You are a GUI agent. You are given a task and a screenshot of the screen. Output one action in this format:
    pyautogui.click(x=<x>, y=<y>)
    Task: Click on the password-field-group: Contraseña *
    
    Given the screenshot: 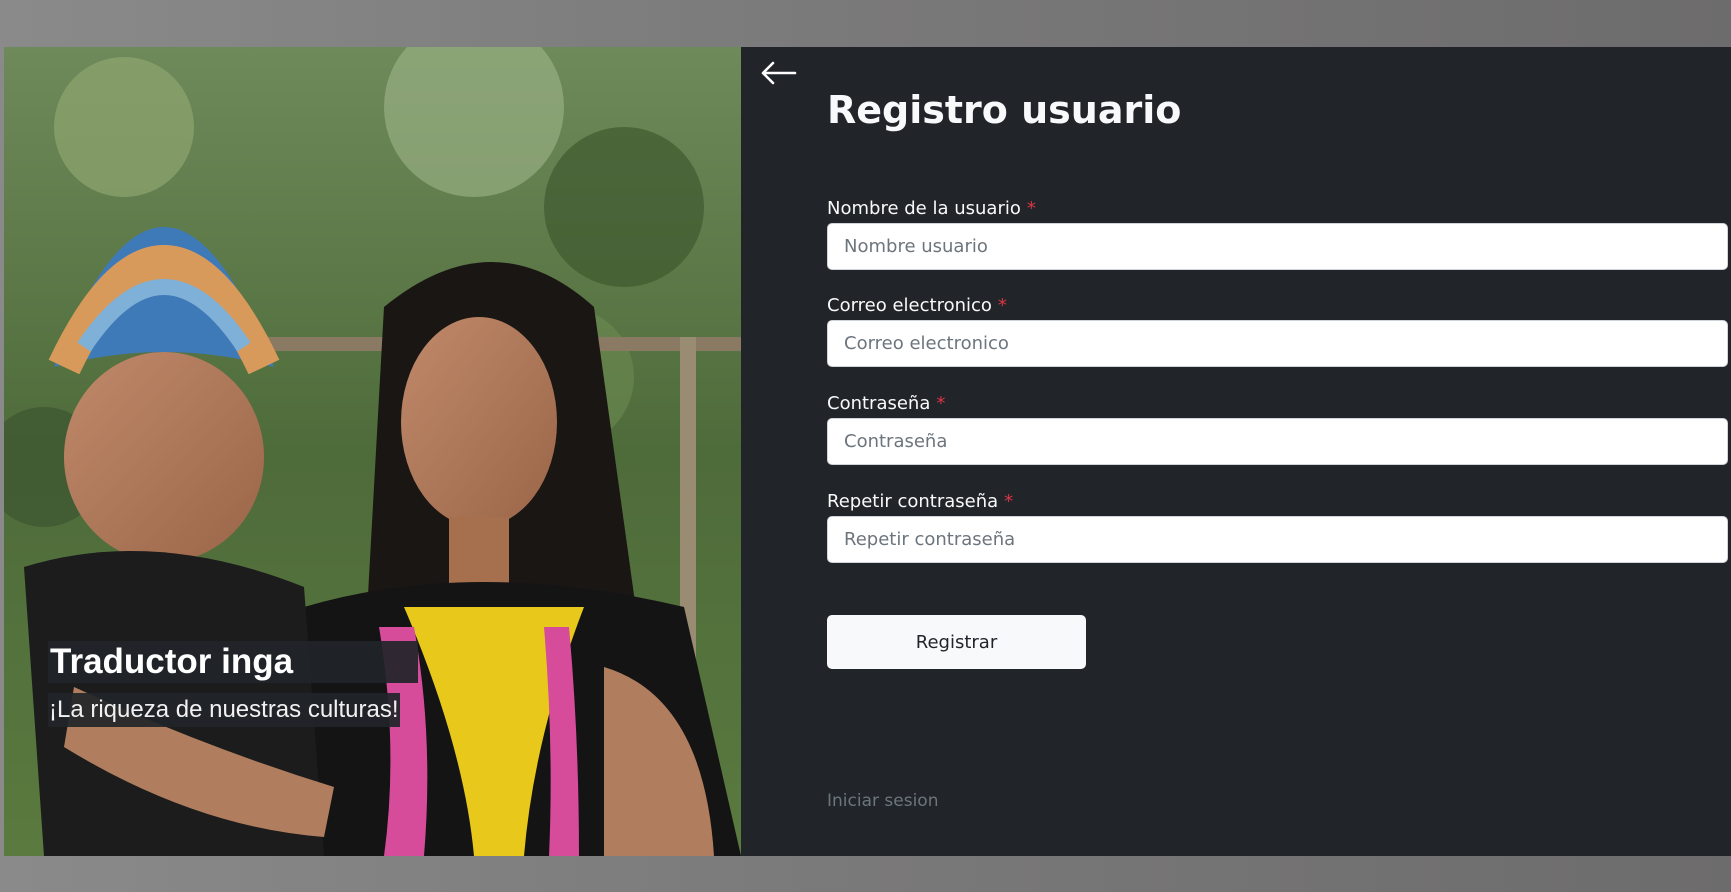 What is the action you would take?
    pyautogui.click(x=1277, y=428)
    